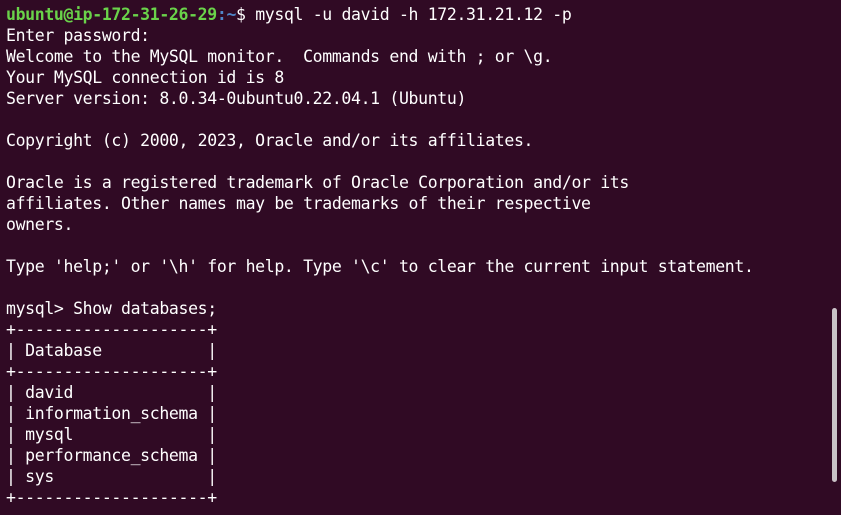 The width and height of the screenshot is (841, 515). What do you see at coordinates (111, 434) in the screenshot?
I see `table-row: | mysql |` at bounding box center [111, 434].